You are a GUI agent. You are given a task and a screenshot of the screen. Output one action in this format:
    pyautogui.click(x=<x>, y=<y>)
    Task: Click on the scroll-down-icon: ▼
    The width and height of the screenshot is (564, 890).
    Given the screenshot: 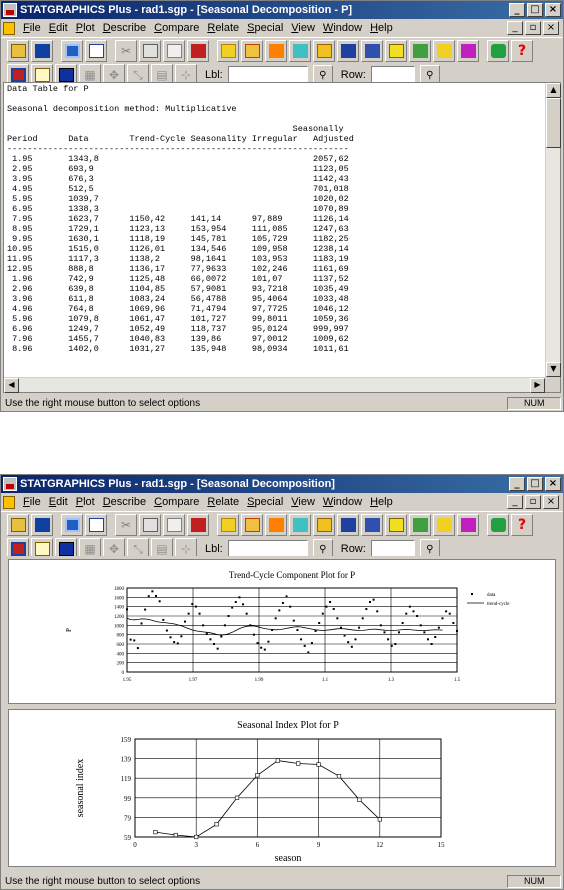 What is the action you would take?
    pyautogui.click(x=553, y=369)
    